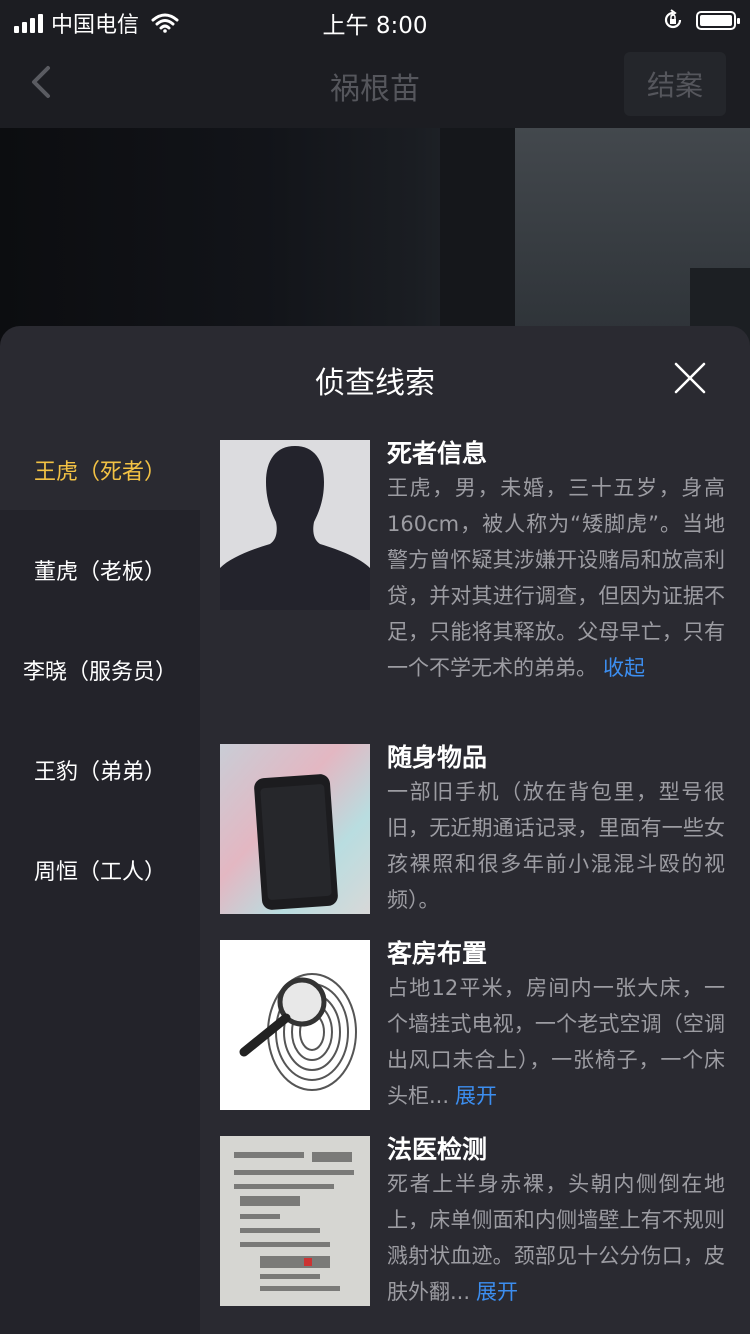 The height and width of the screenshot is (1334, 750). What do you see at coordinates (100, 670) in the screenshot?
I see `suspect-tab: 李晓（服务员）` at bounding box center [100, 670].